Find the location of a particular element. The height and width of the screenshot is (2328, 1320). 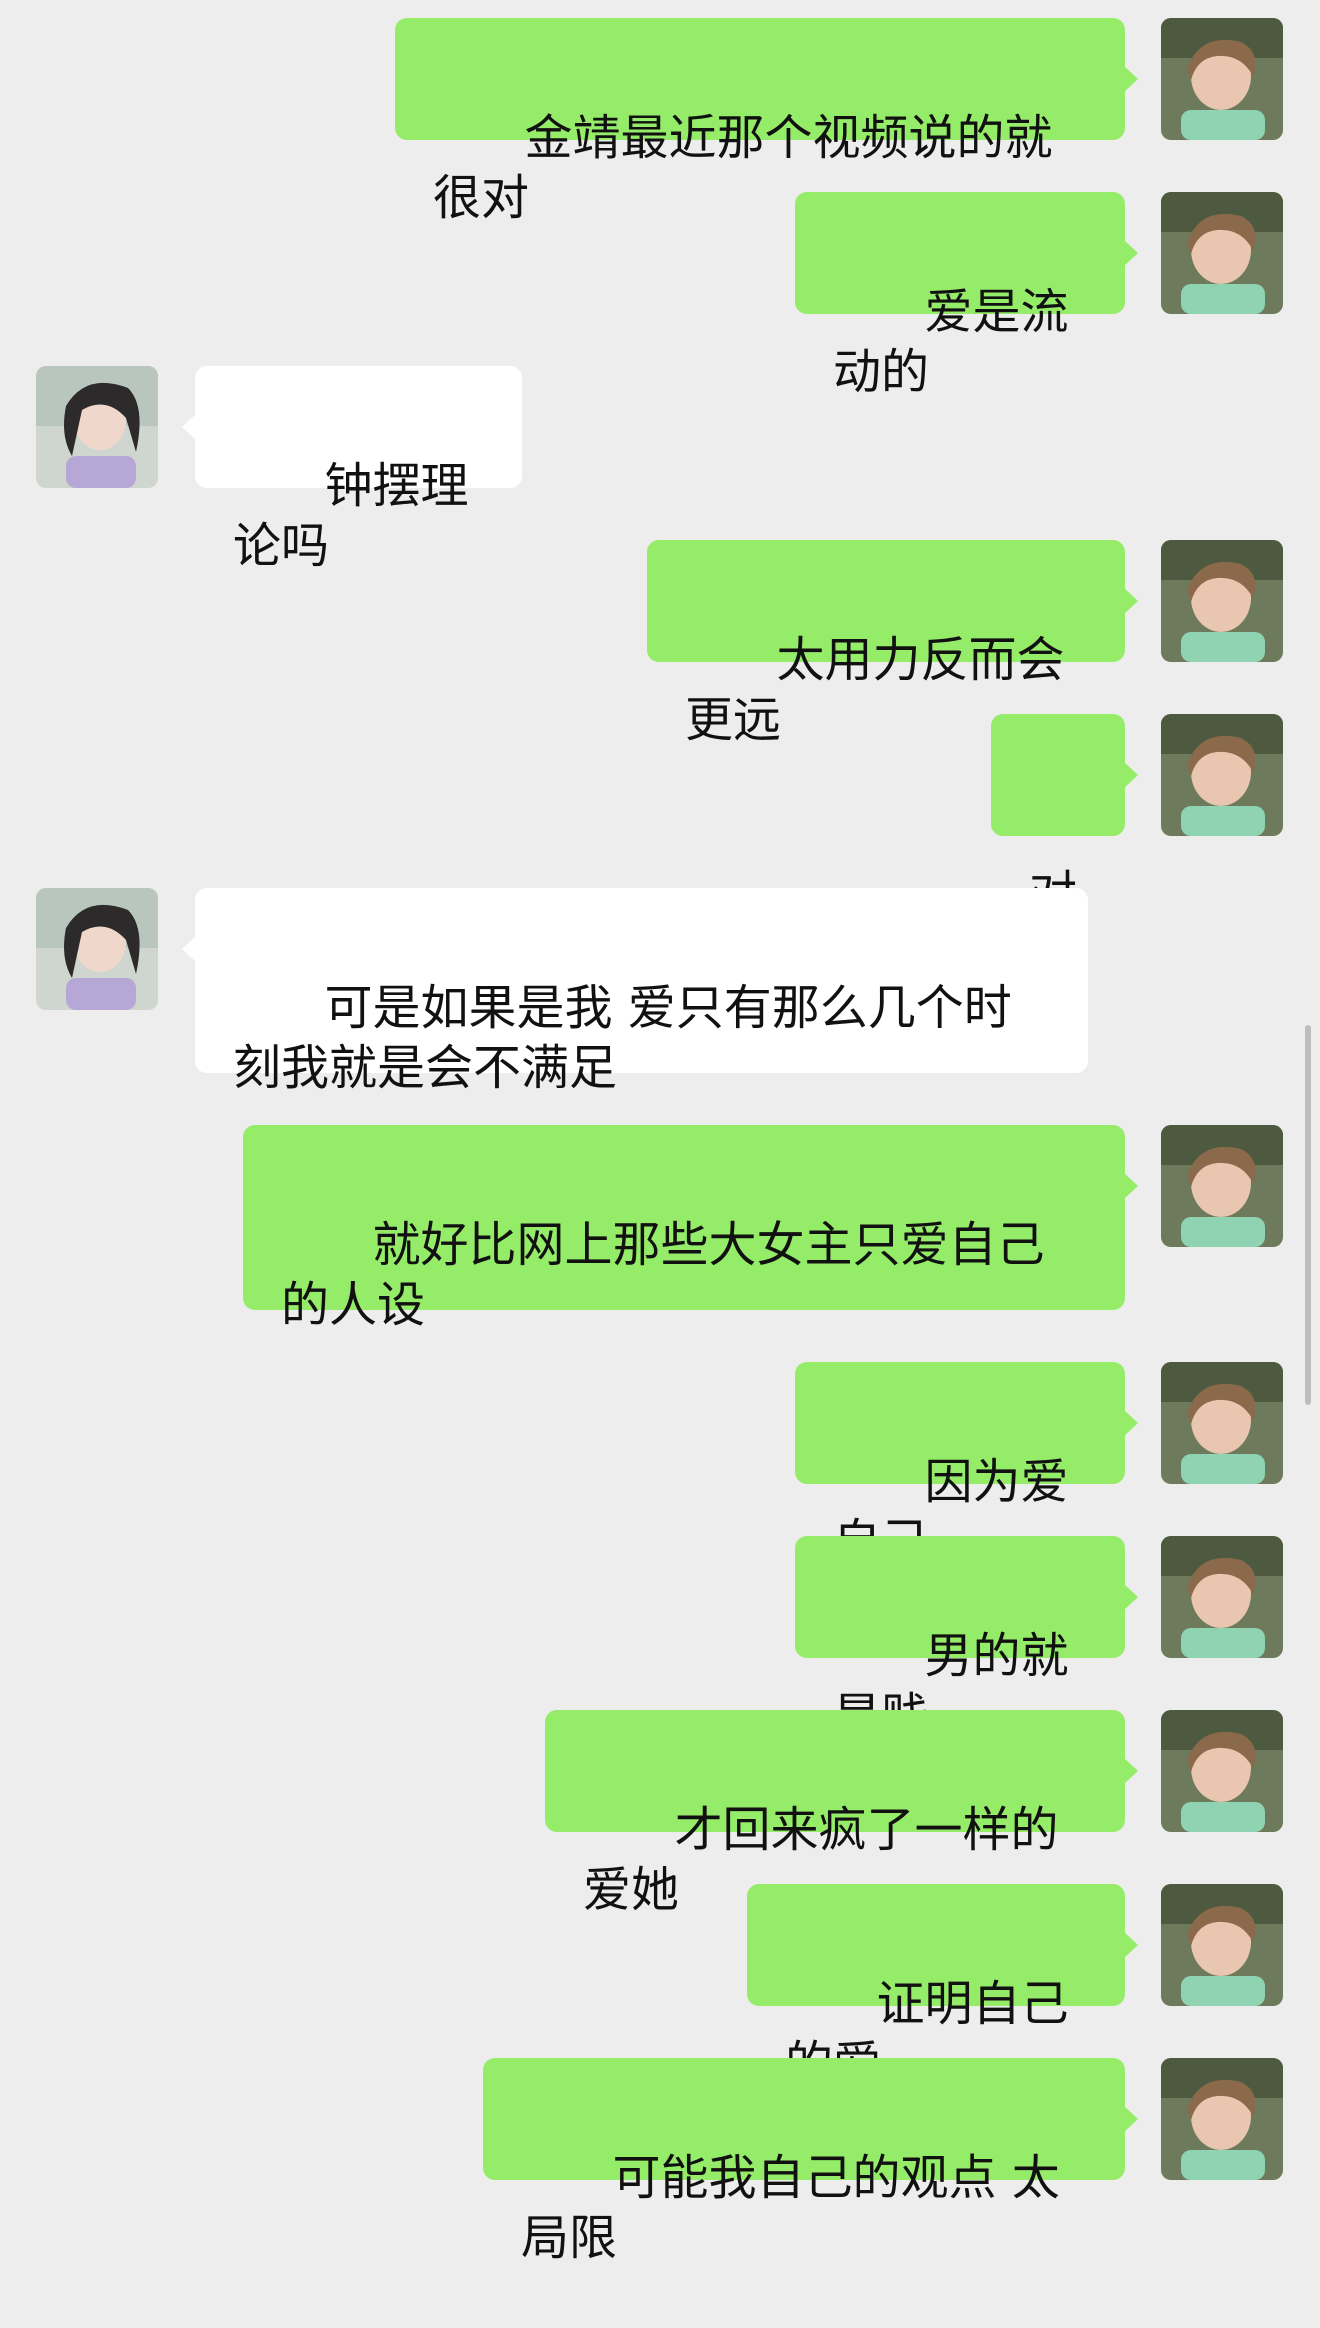

message-bubble: 钟摆理论吗 is located at coordinates (352, 470).